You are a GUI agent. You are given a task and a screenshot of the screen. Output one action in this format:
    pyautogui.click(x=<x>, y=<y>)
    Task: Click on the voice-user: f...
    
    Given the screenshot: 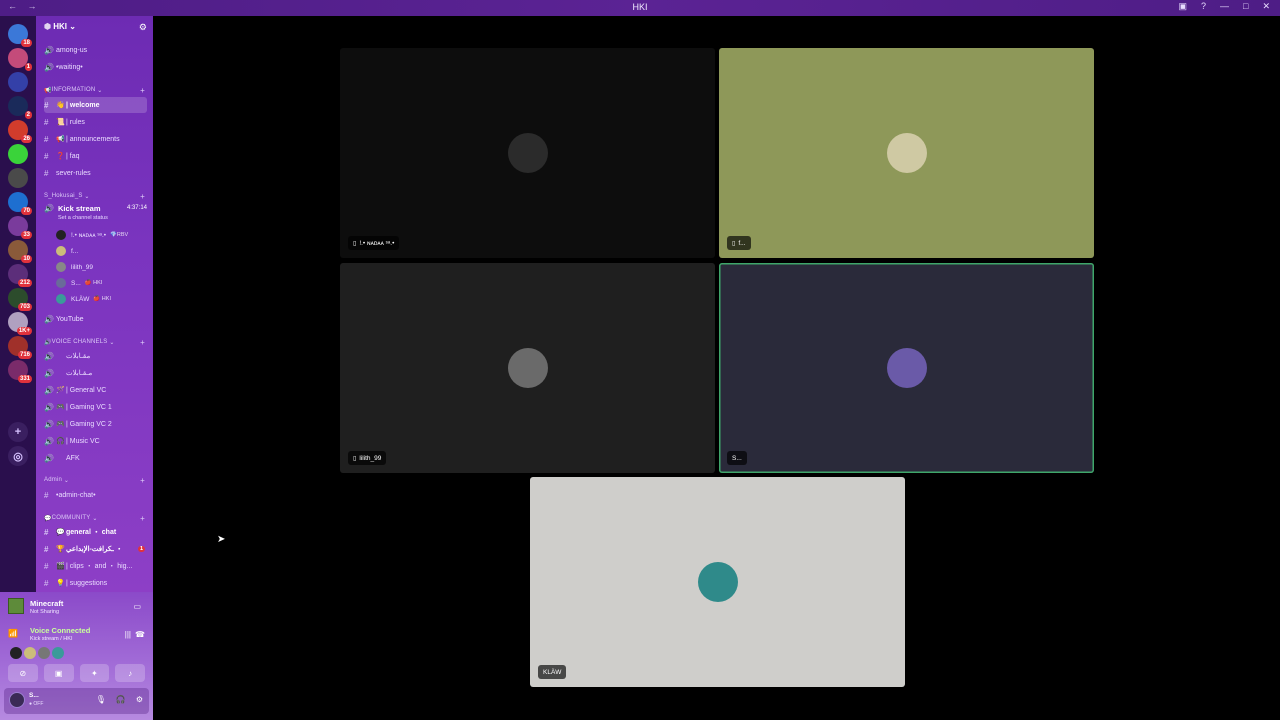 What is the action you would take?
    pyautogui.click(x=102, y=251)
    